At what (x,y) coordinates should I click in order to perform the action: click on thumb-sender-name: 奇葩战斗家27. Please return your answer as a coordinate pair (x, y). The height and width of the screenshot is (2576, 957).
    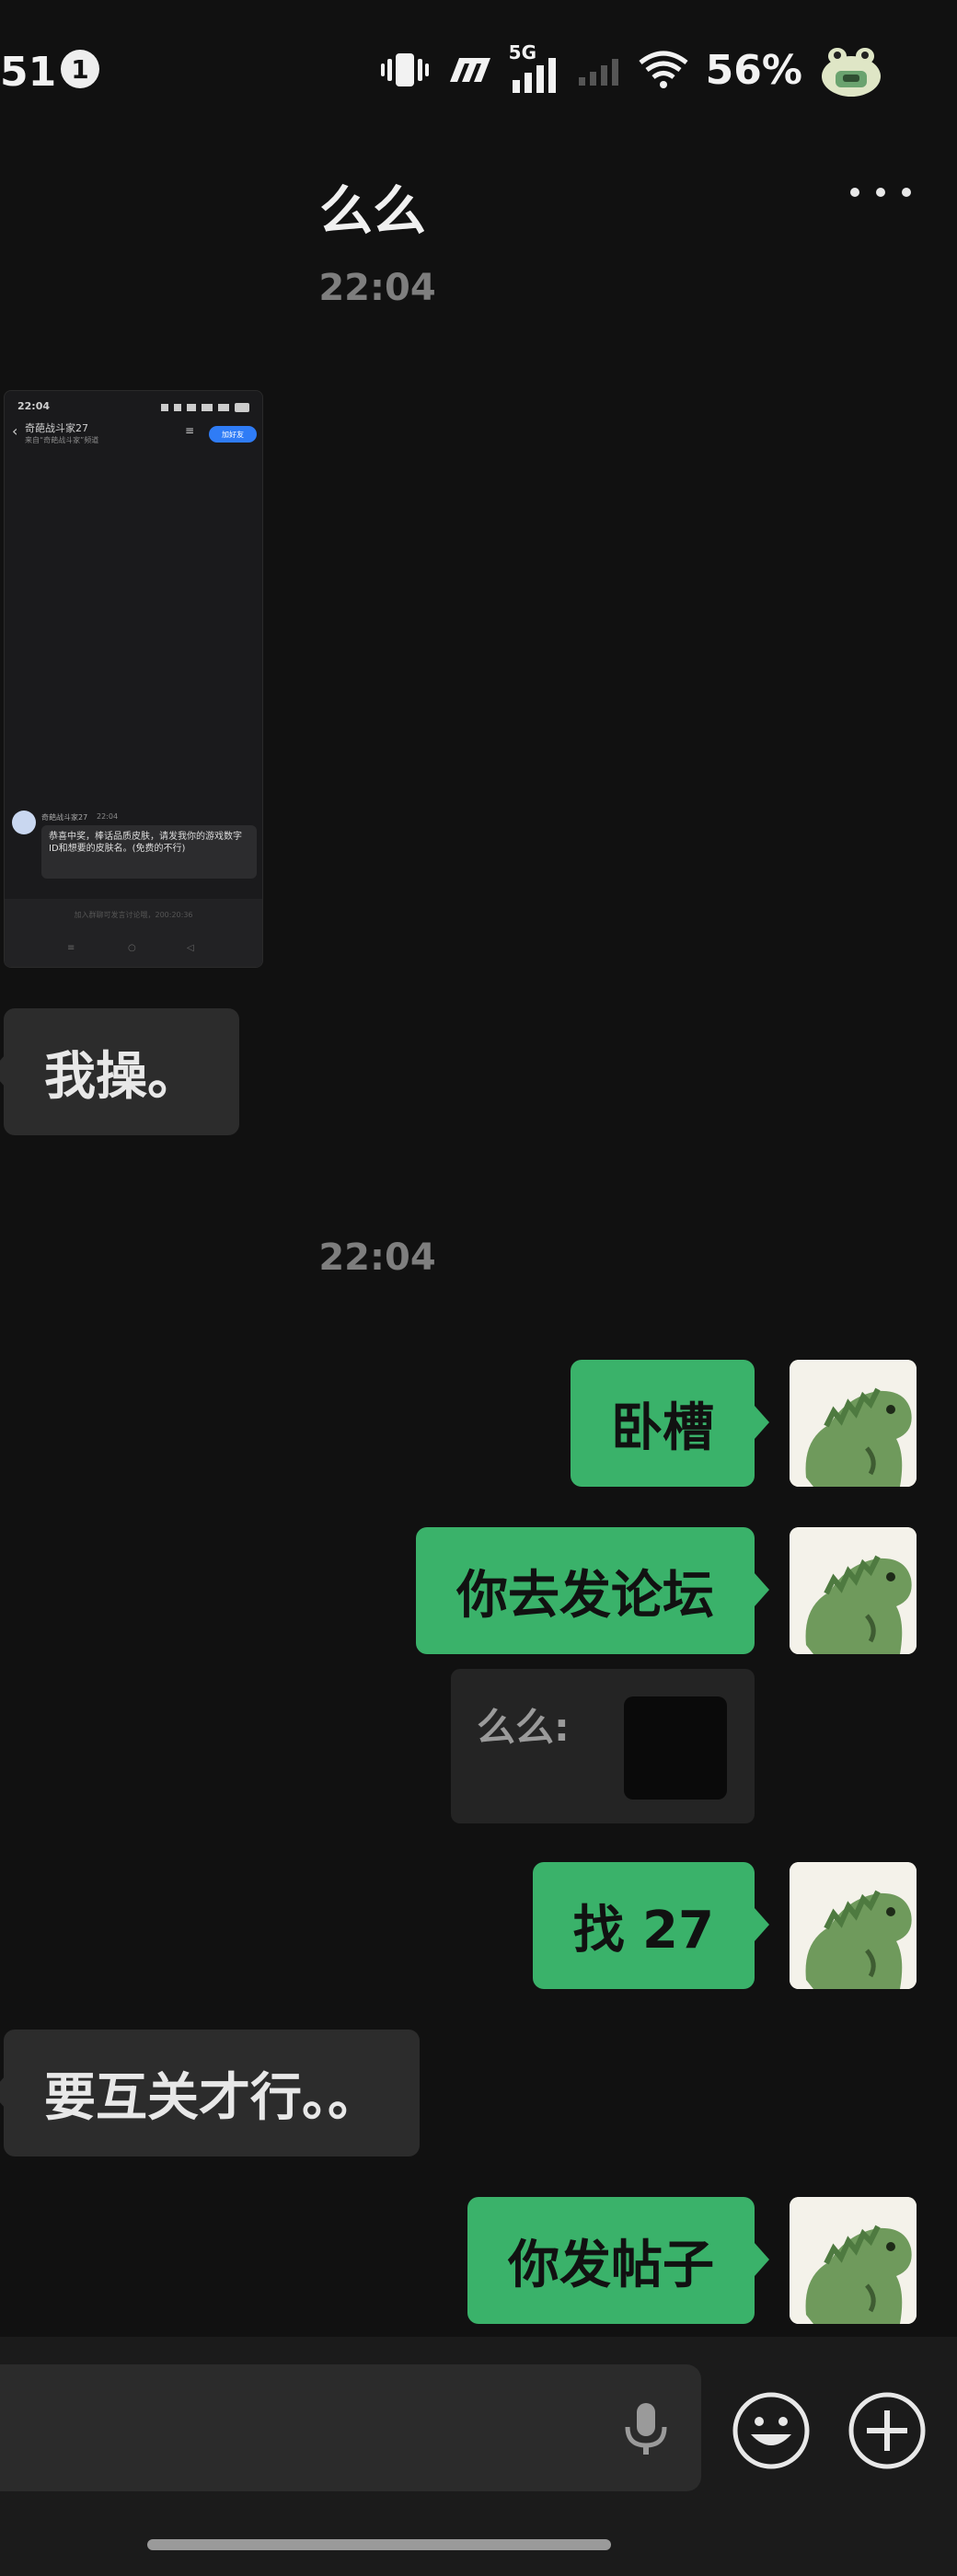
    Looking at the image, I should click on (64, 817).